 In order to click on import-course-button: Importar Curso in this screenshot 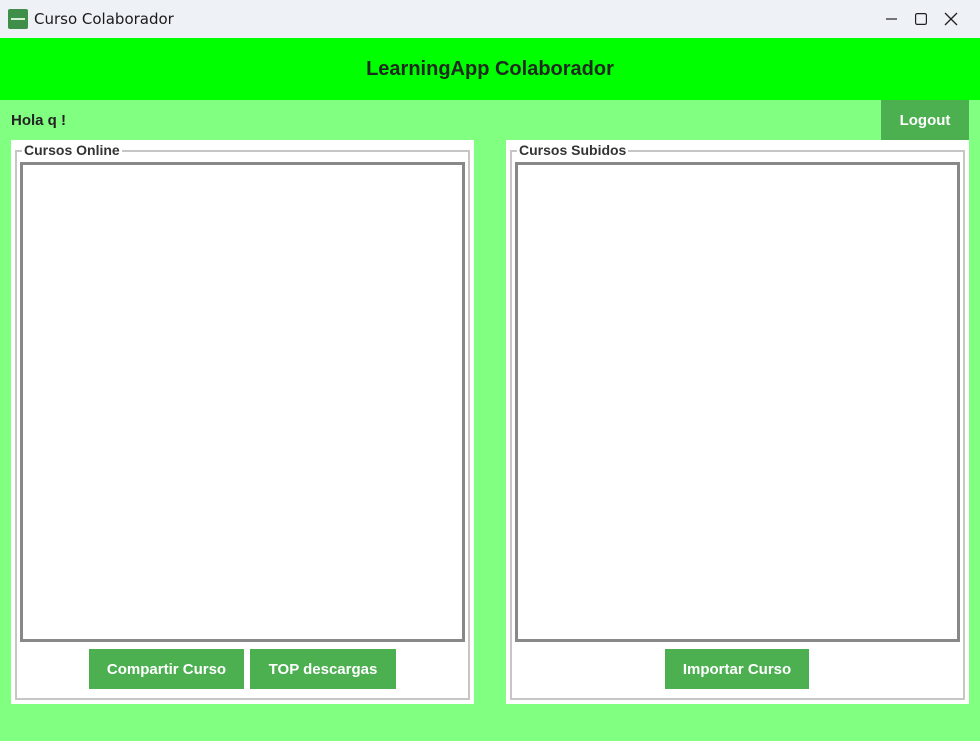, I will do `click(737, 669)`.